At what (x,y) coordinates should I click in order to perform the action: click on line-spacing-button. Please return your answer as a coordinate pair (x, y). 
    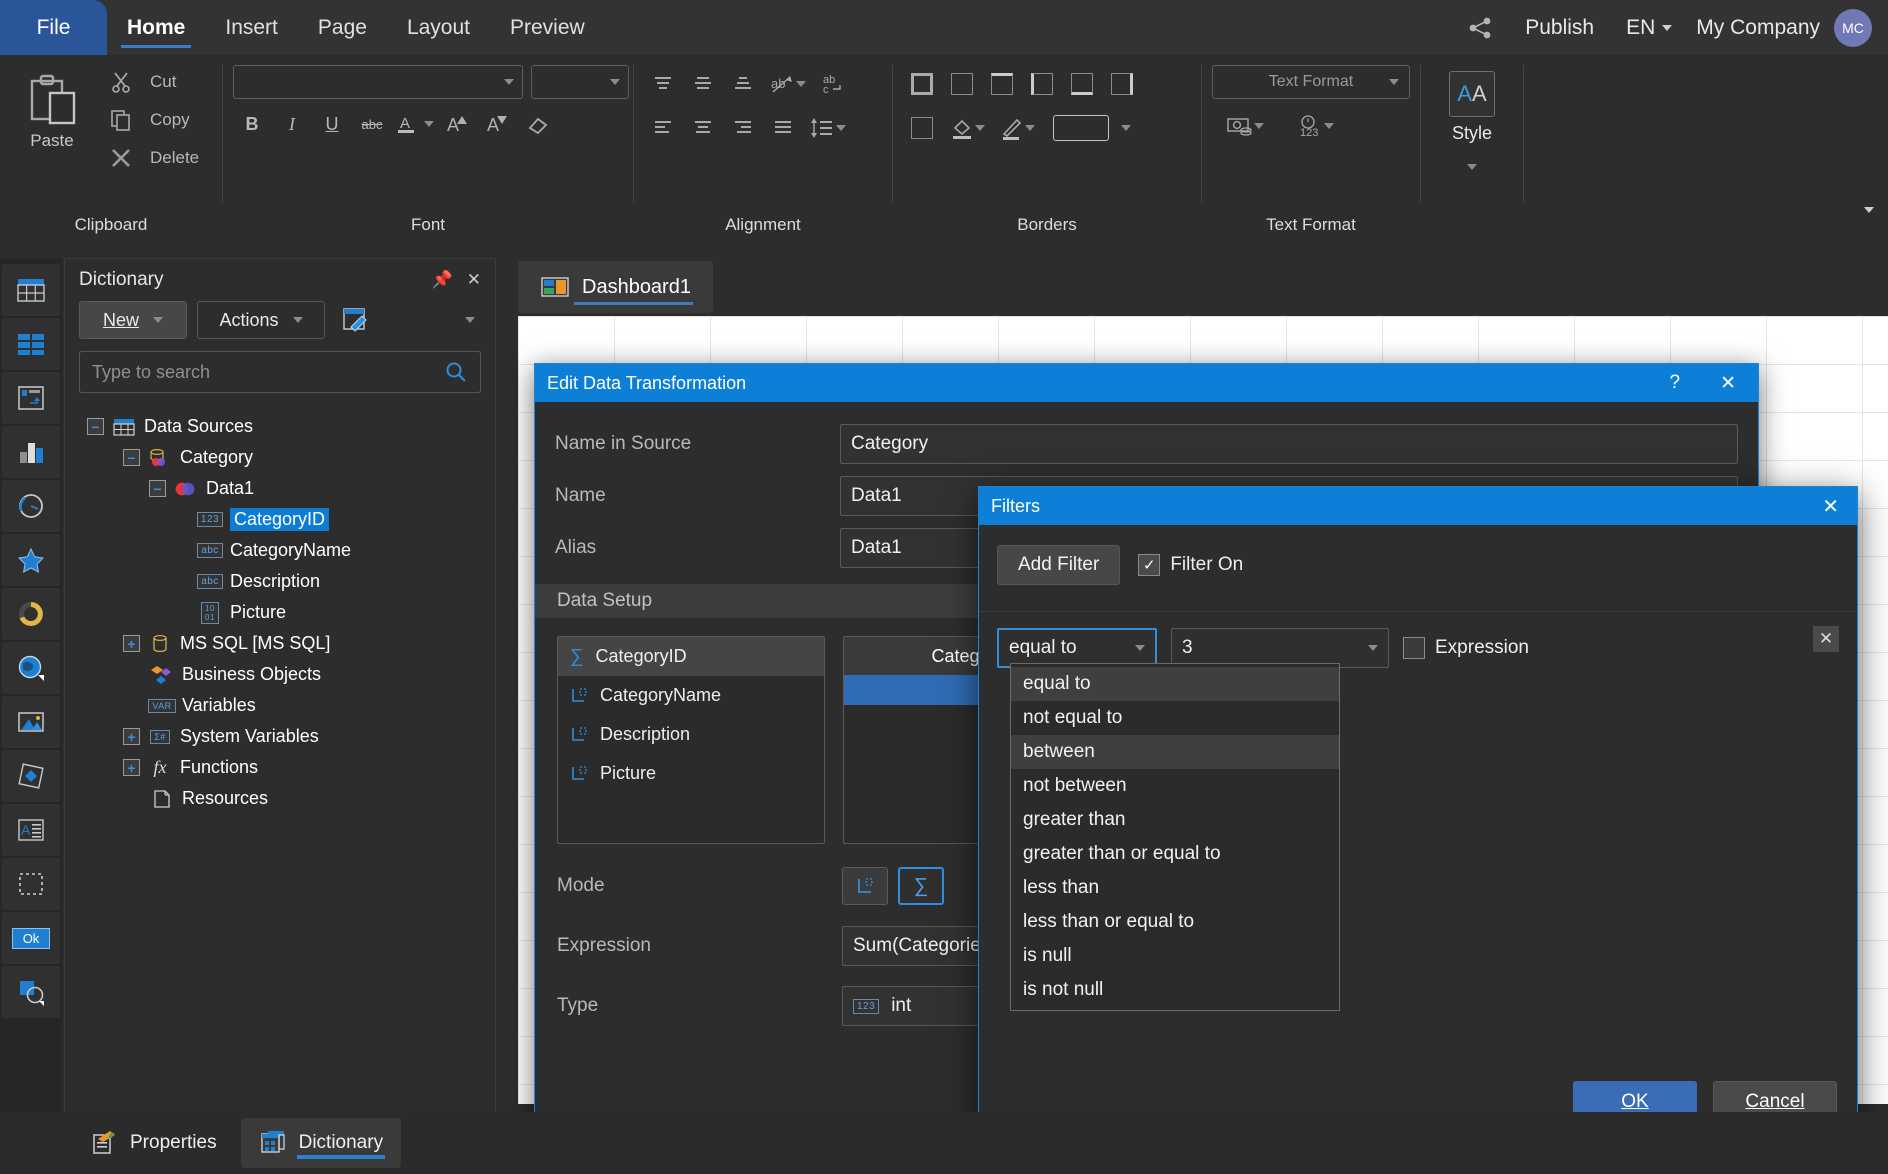
    Looking at the image, I should click on (828, 128).